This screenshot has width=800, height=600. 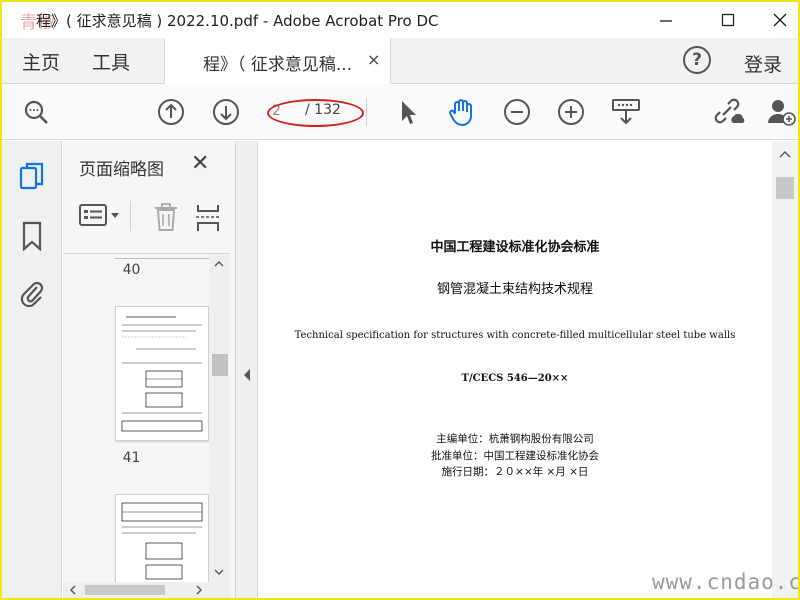 What do you see at coordinates (515, 247) in the screenshot?
I see `standard-heading: 中国工程建设标准化协会标准` at bounding box center [515, 247].